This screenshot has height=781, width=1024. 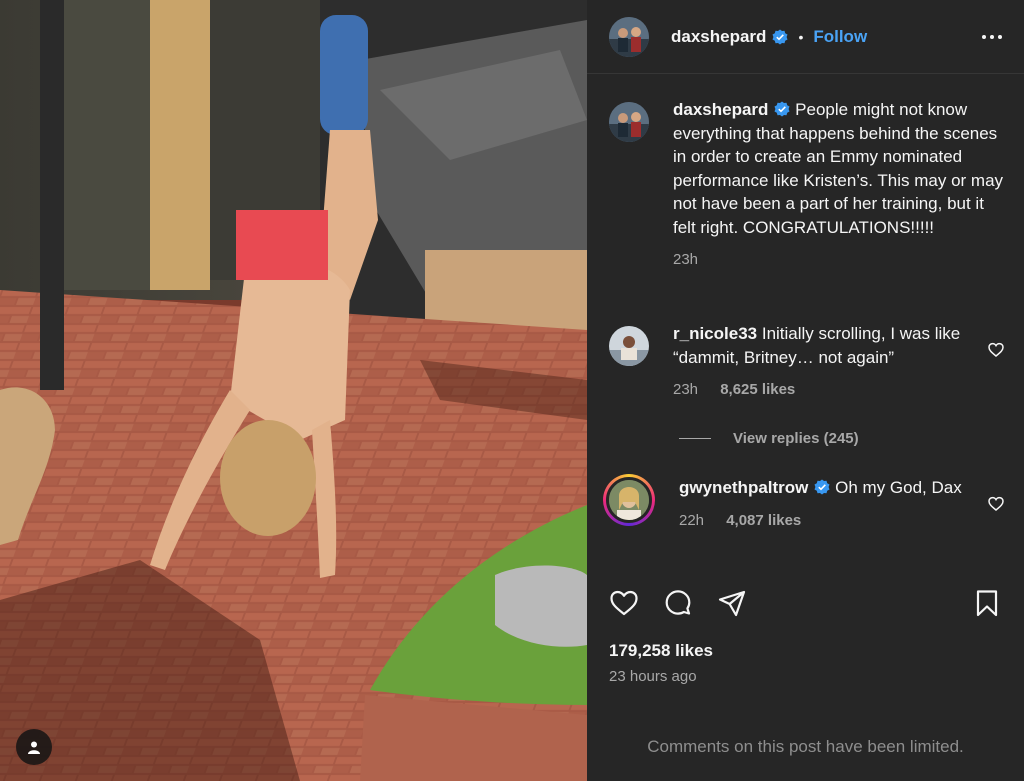 I want to click on comment-meta: 23h 8,625 likes, so click(x=838, y=390).